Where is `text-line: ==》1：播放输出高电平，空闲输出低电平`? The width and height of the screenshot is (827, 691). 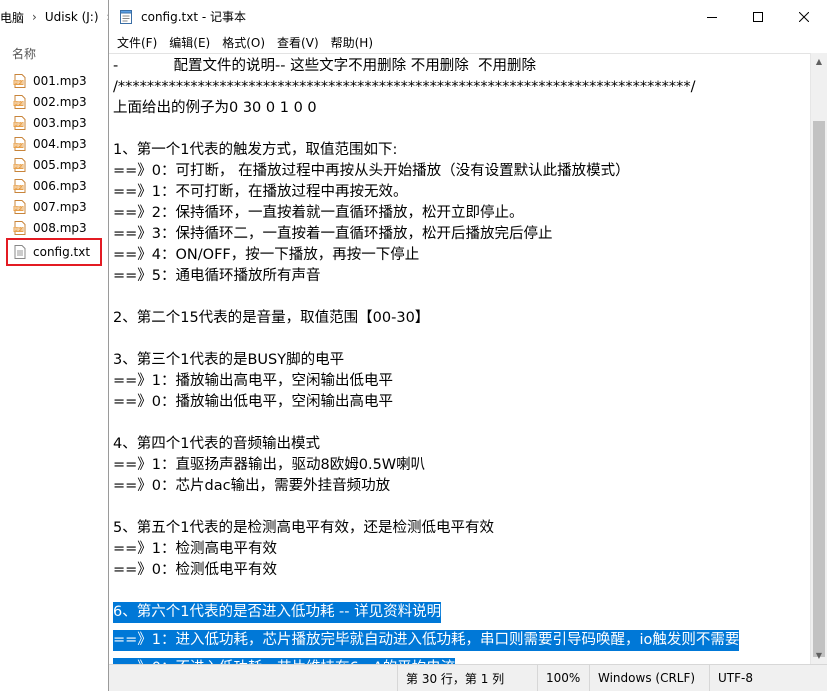 text-line: ==》1：播放输出高电平，空闲输出低电平 is located at coordinates (253, 381).